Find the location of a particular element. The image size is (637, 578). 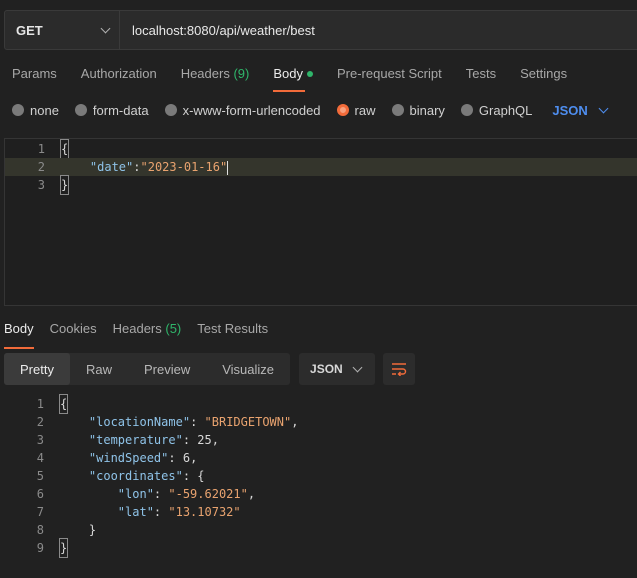

tab-label: Test Results is located at coordinates (233, 328).